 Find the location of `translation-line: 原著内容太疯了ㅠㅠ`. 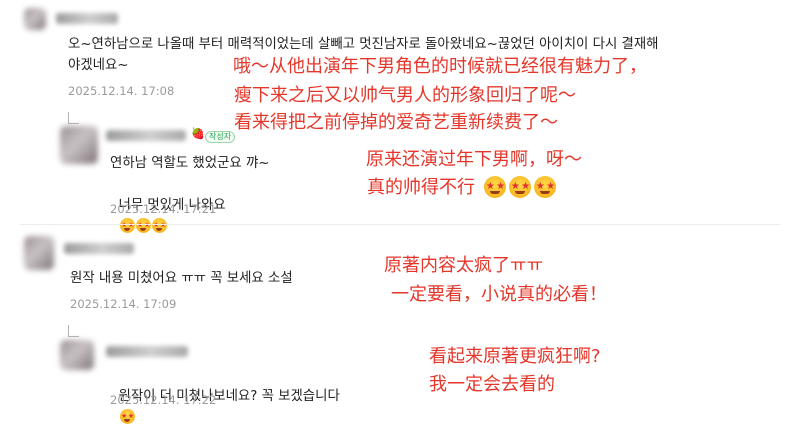

translation-line: 原著内容太疯了ㅠㅠ is located at coordinates (464, 265).